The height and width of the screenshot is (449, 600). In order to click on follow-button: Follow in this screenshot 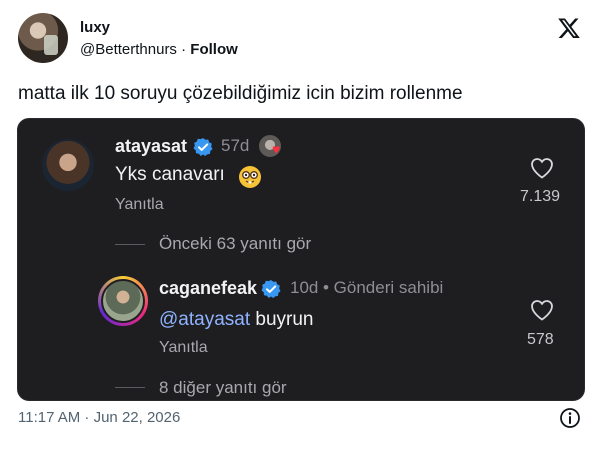, I will do `click(214, 49)`.